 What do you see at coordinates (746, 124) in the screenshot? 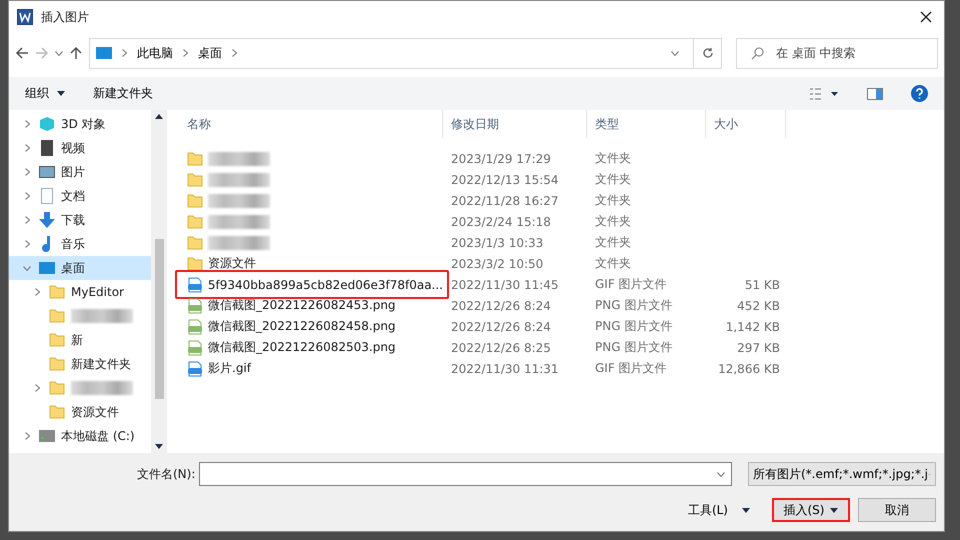
I see `column-header: 大小` at bounding box center [746, 124].